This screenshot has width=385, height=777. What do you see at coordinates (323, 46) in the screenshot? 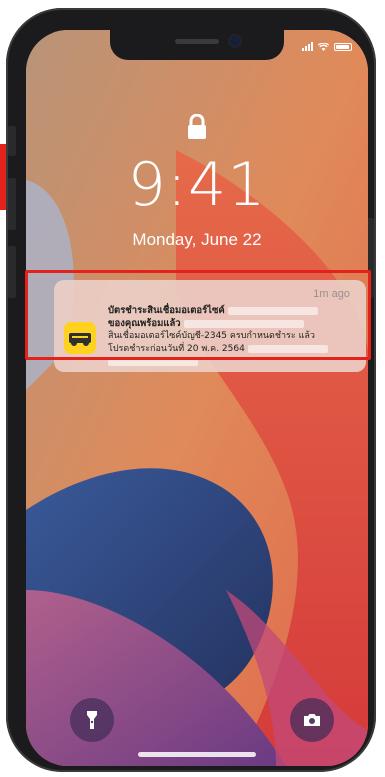
I see `wifi-icon` at bounding box center [323, 46].